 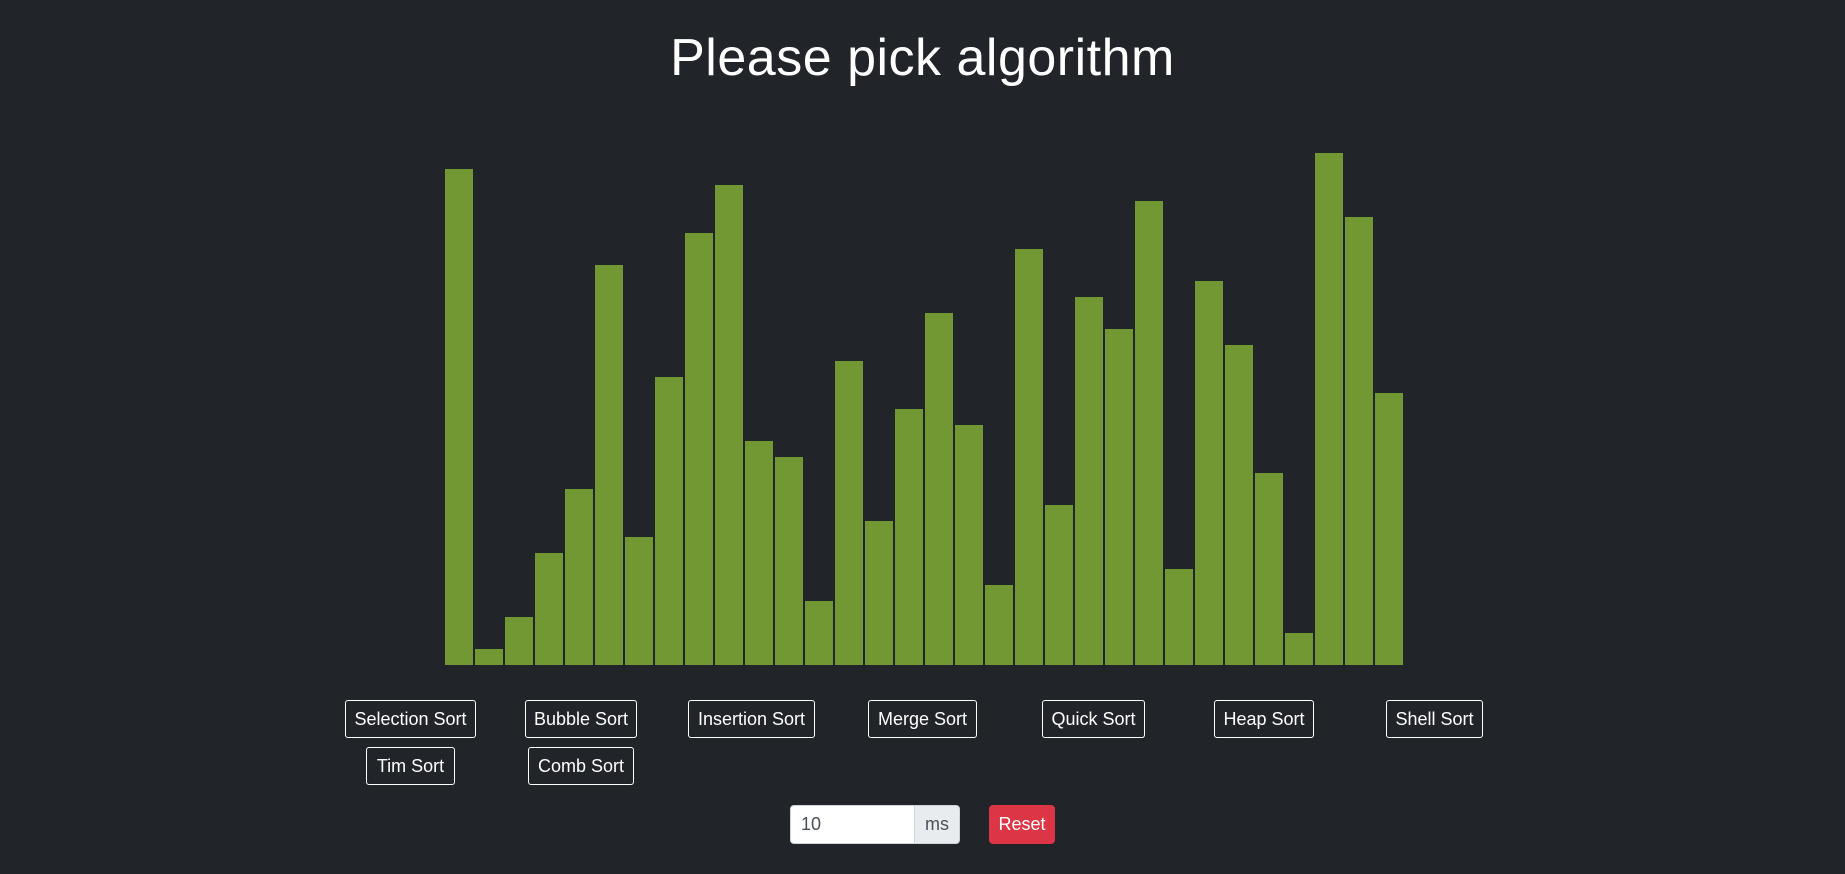 What do you see at coordinates (1434, 719) in the screenshot?
I see `shell-sort-button: Shell Sort` at bounding box center [1434, 719].